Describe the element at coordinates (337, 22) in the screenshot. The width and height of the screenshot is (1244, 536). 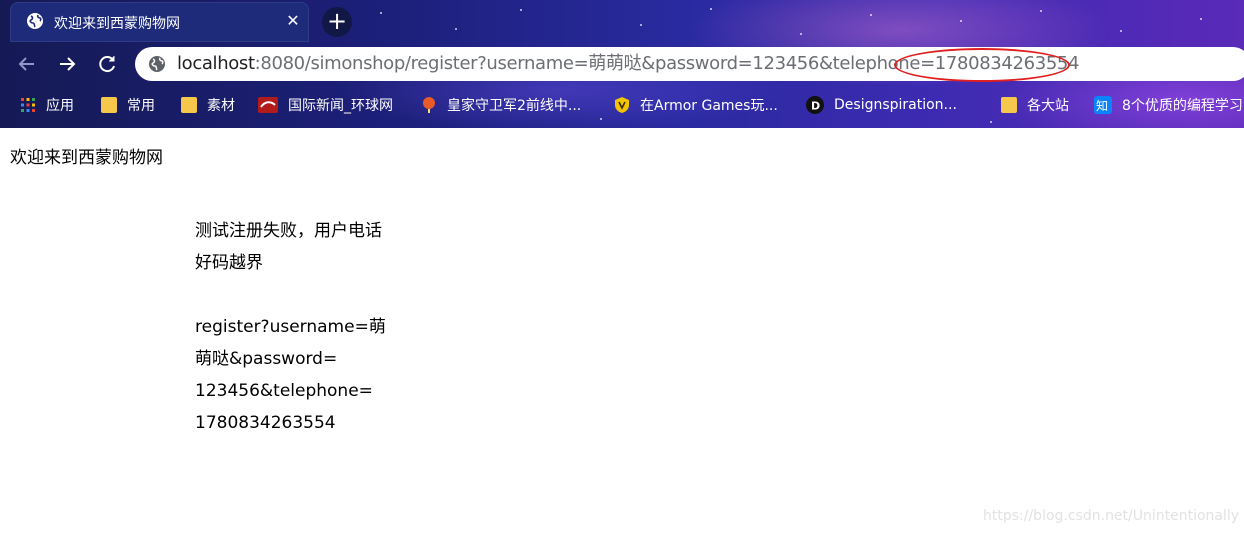
I see `new-tab-button: +` at that location.